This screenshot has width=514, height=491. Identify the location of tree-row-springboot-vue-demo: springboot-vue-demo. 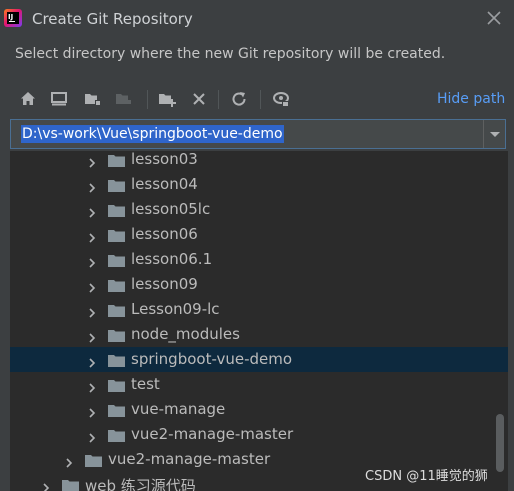
(259, 359).